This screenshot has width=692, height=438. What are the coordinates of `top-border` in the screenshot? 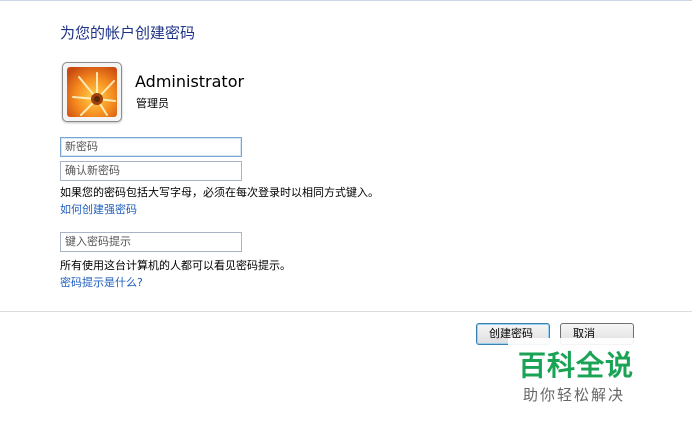 It's located at (346, 0).